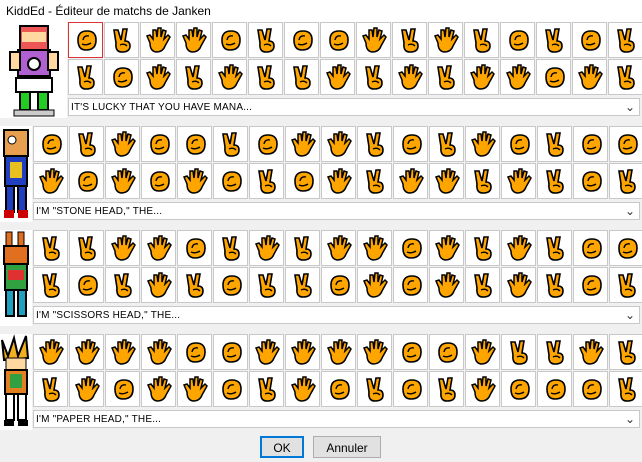 The image size is (642, 462). Describe the element at coordinates (354, 107) in the screenshot. I see `dialogue-select: IT'S LUCKY THAT YOU HAVE MANA... ⌄` at that location.